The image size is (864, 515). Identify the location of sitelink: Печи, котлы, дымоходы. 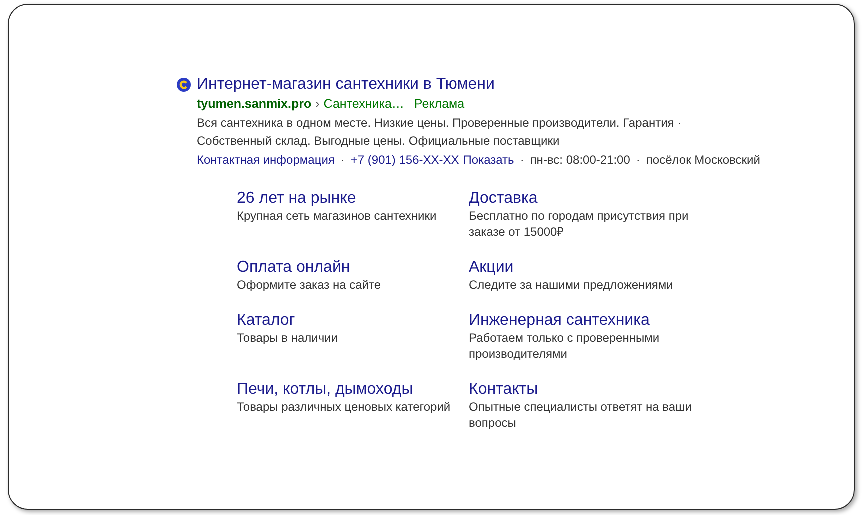
(353, 389).